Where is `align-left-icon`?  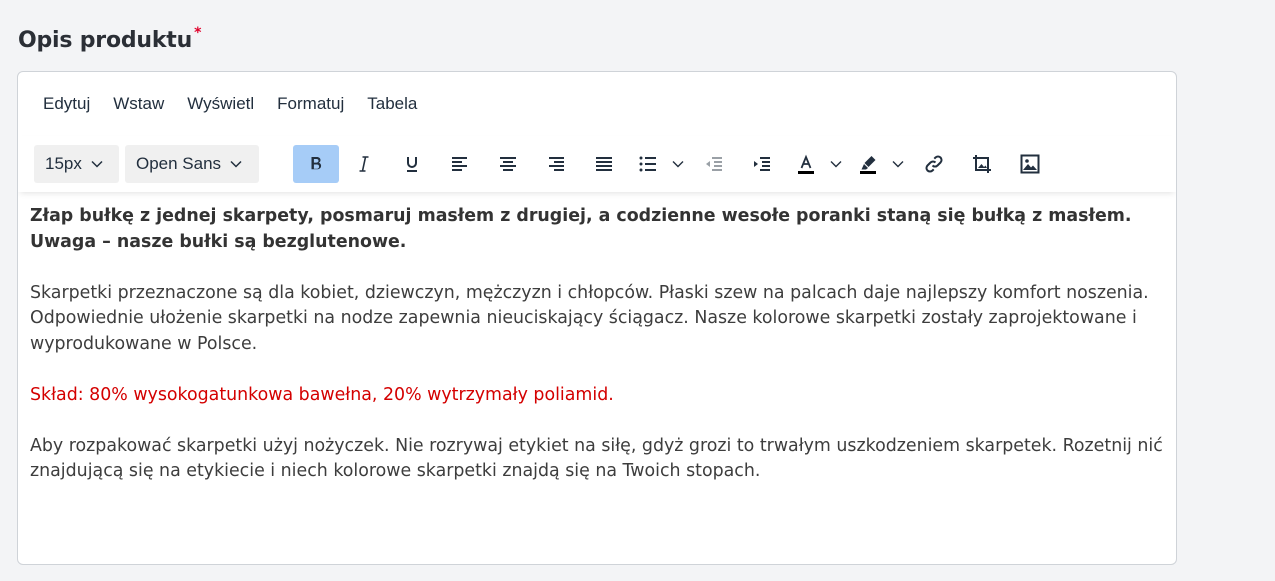 align-left-icon is located at coordinates (459, 164).